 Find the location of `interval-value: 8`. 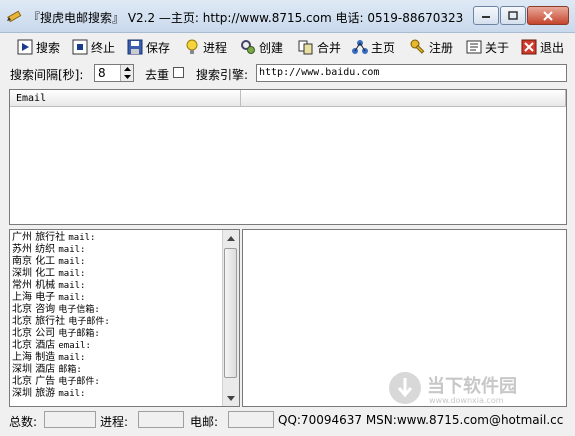

interval-value: 8 is located at coordinates (102, 73).